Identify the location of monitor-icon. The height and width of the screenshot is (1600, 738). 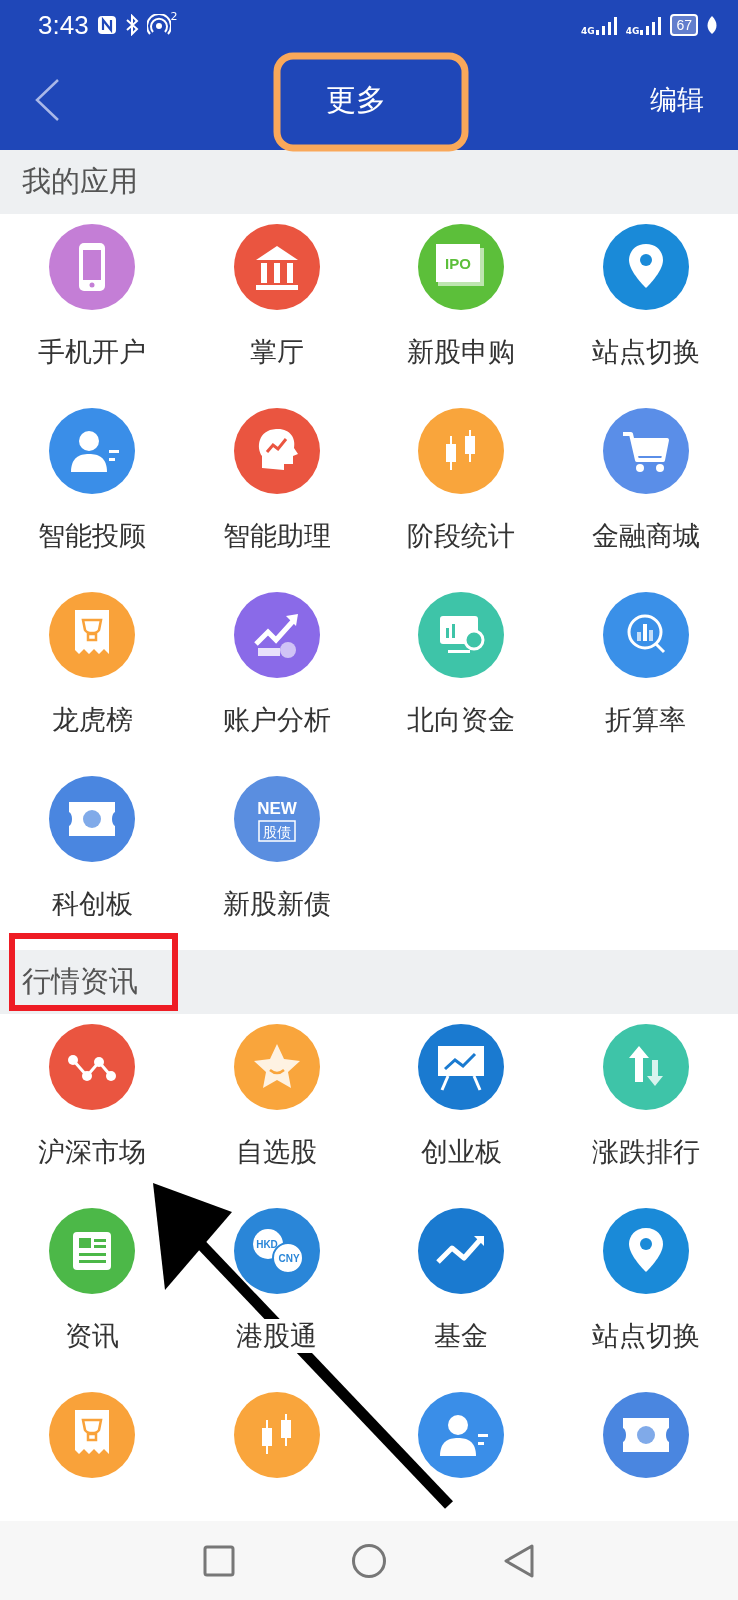
(461, 635).